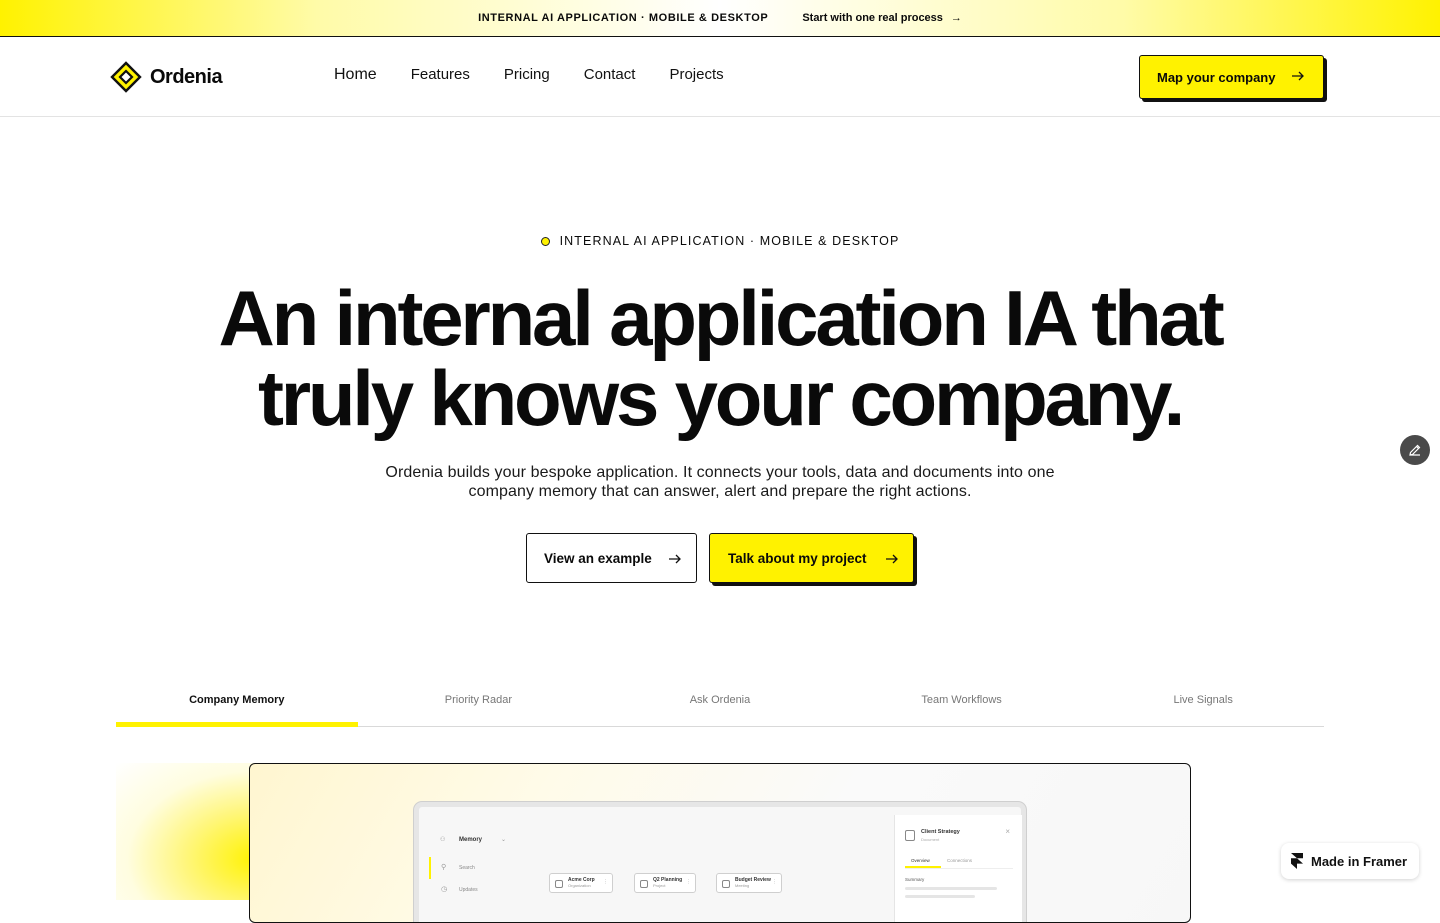 The width and height of the screenshot is (1440, 923). I want to click on nav-links: Home Features Pricing Contact Projects, so click(529, 75).